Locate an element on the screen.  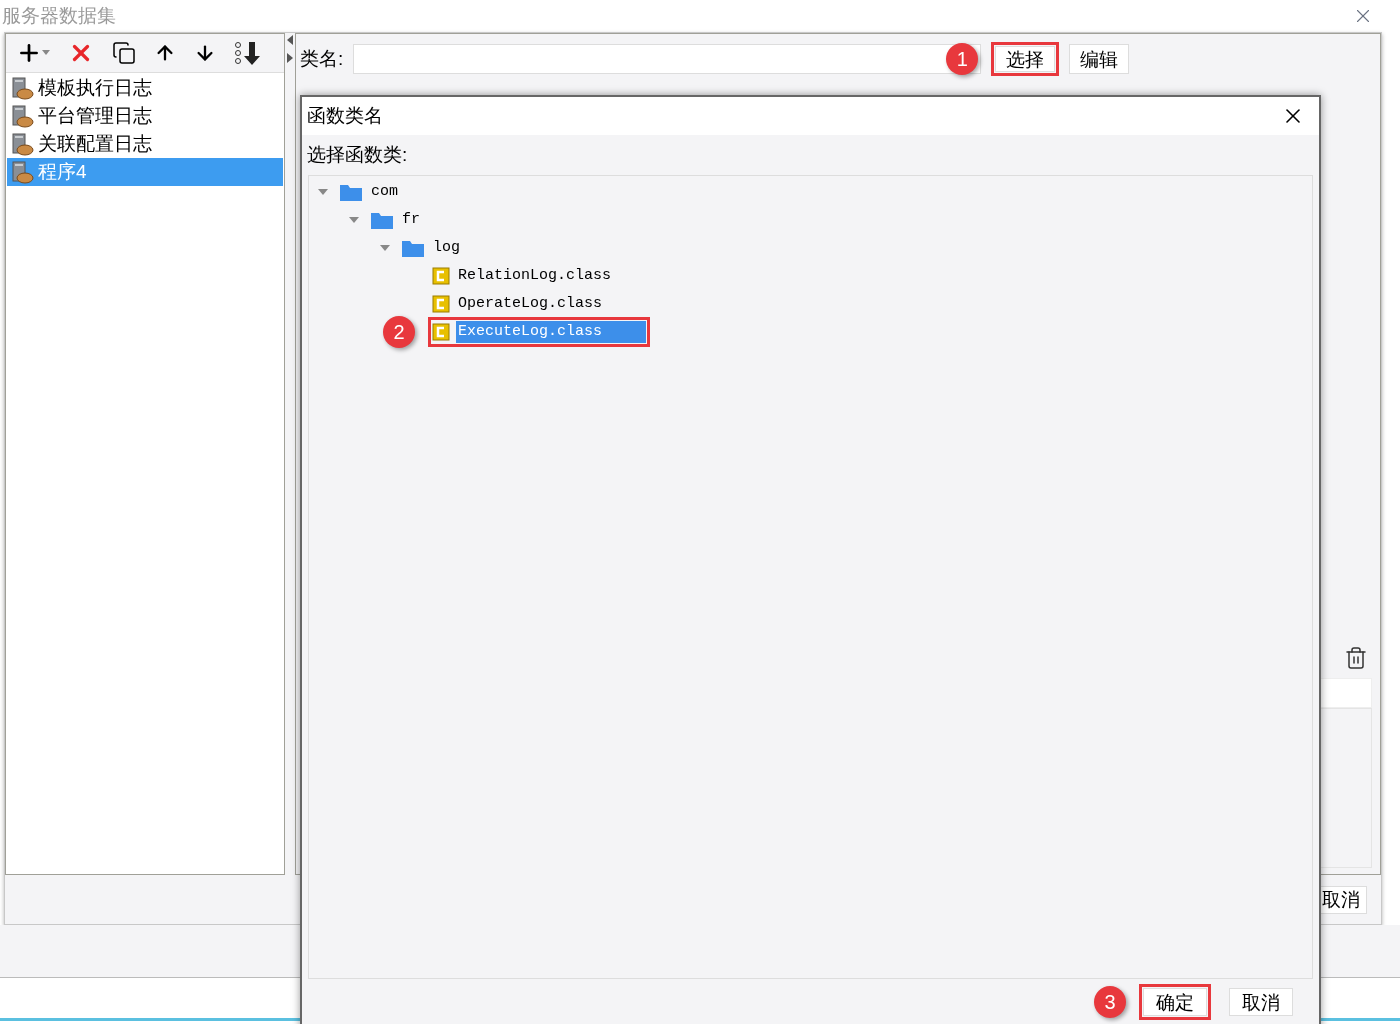
dataset-item: 模板执行日志 is located at coordinates (145, 88).